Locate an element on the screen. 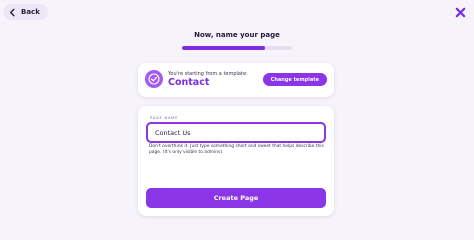 The height and width of the screenshot is (240, 474). page-name-input is located at coordinates (236, 132).